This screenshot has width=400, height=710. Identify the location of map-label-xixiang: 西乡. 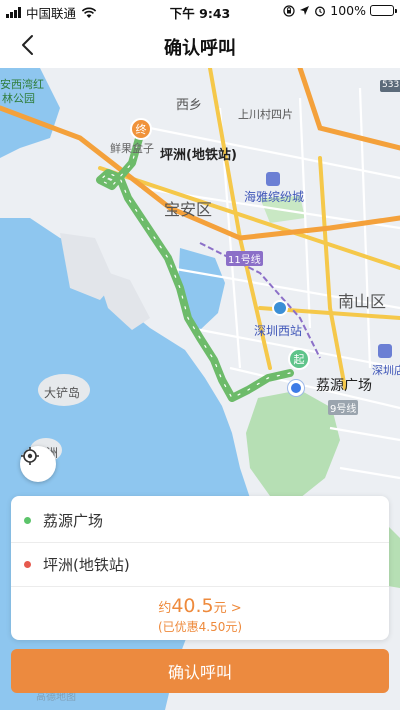
(189, 105).